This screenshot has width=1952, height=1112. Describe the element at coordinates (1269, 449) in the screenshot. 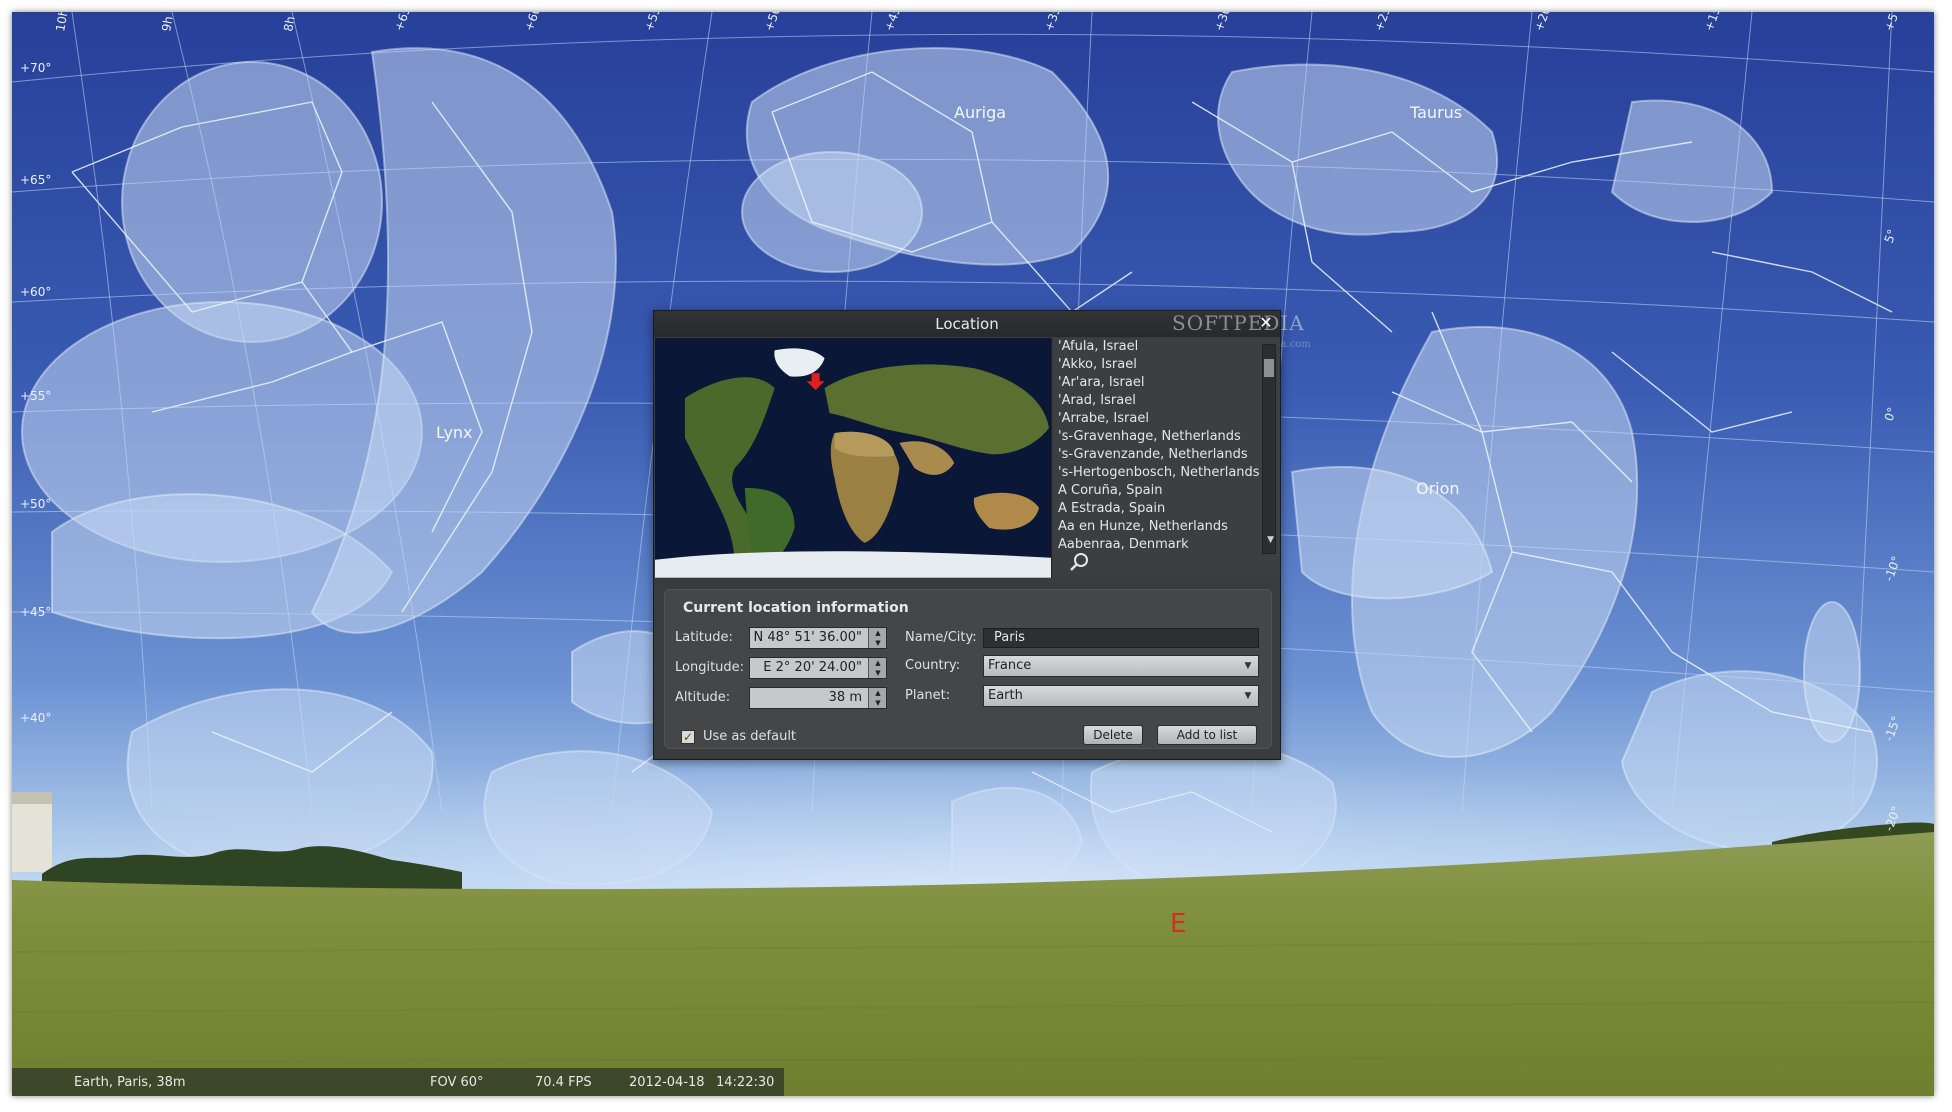

I see `list-scrollbar` at that location.